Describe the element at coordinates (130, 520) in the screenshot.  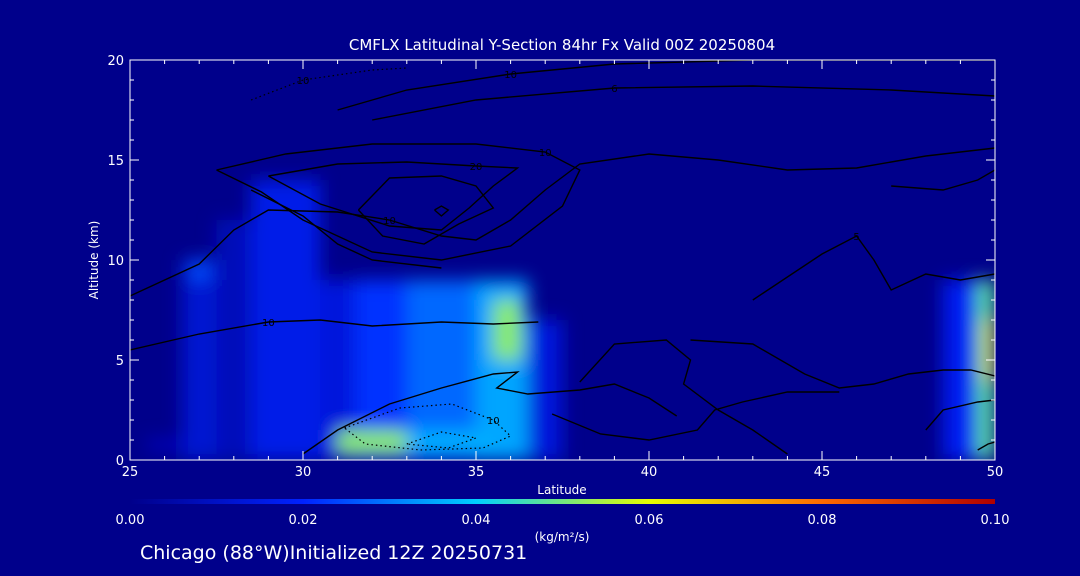
I see `colorbar-tick-label: 0.00` at that location.